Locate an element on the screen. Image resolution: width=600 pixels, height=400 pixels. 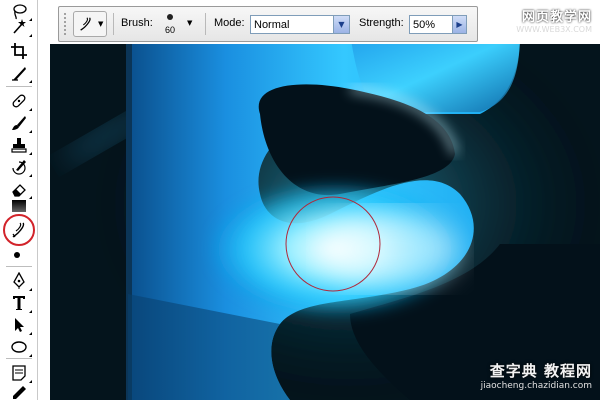
mode-select: Normal ▼ is located at coordinates (300, 24).